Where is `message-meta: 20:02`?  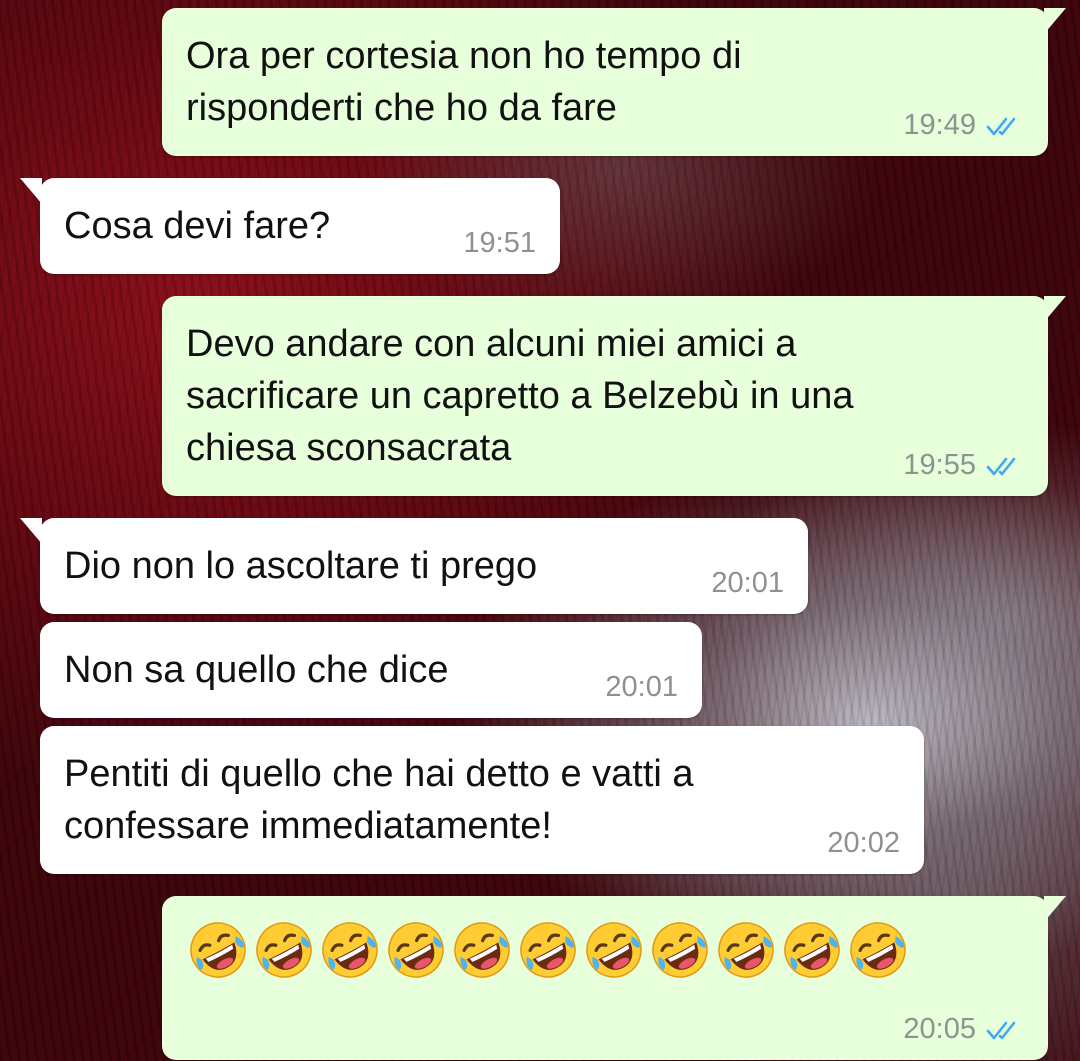
message-meta: 20:02 is located at coordinates (863, 843).